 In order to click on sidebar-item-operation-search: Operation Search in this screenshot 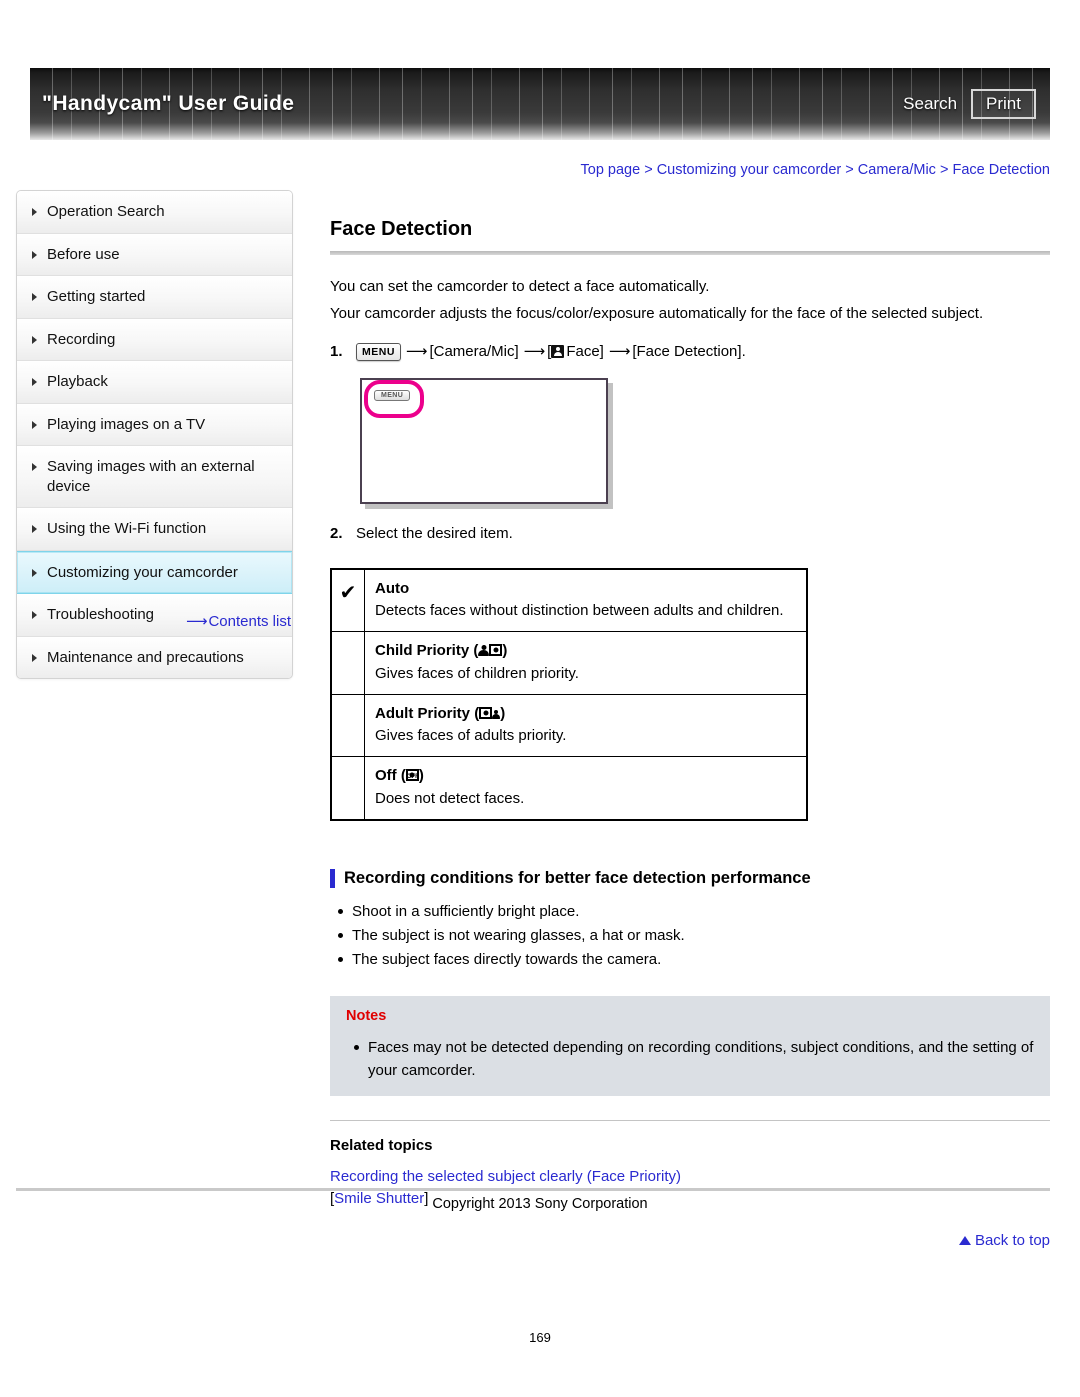, I will do `click(154, 212)`.